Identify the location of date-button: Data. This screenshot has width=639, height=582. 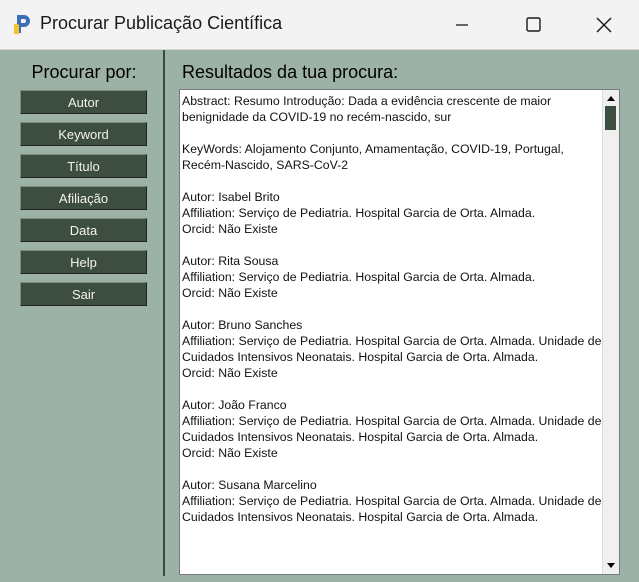
(83, 230).